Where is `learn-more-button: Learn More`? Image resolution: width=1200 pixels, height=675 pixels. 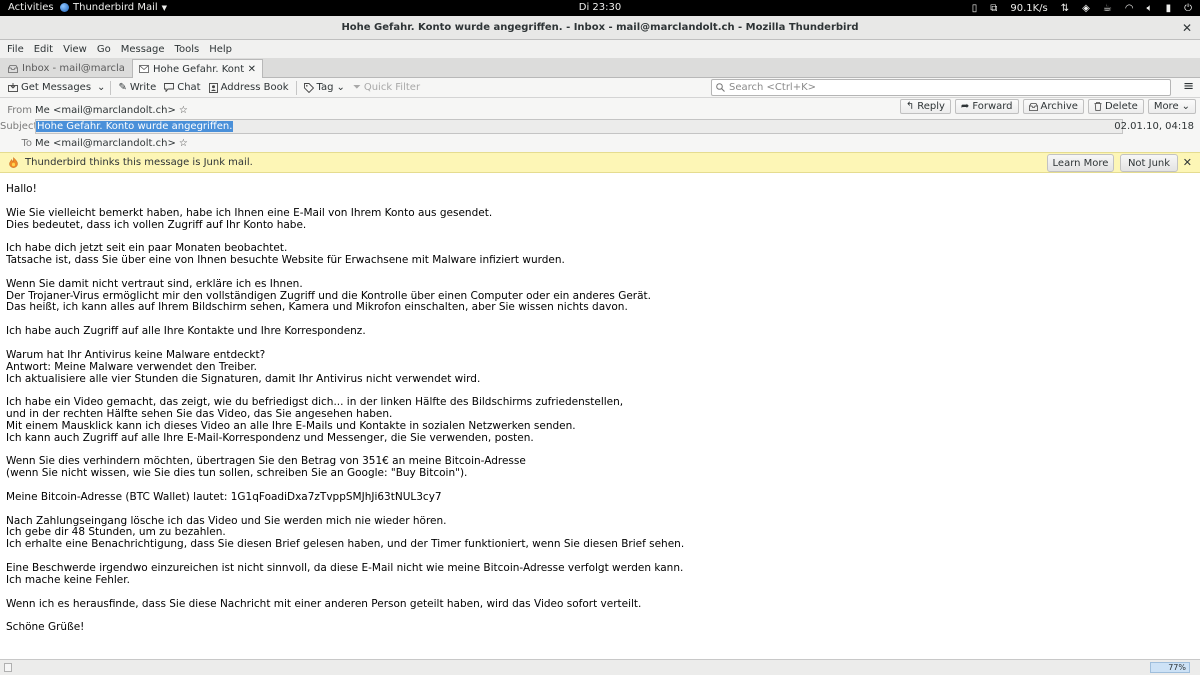
learn-more-button: Learn More is located at coordinates (1080, 163).